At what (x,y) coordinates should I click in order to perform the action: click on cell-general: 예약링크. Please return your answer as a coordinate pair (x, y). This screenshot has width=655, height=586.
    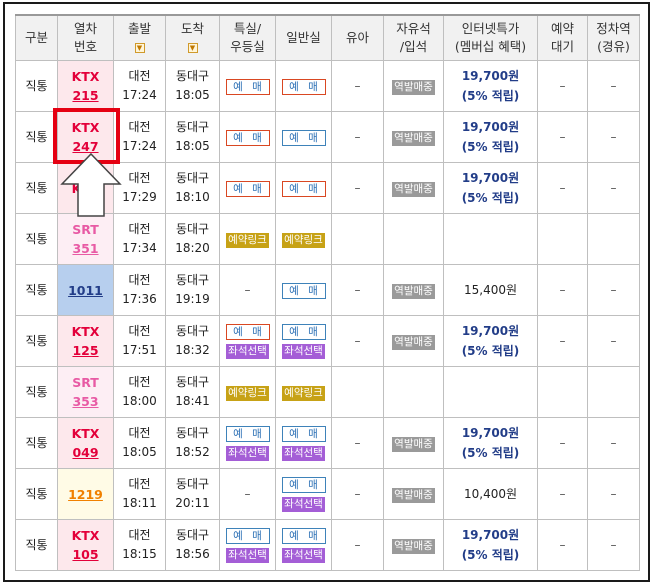
    Looking at the image, I should click on (303, 392).